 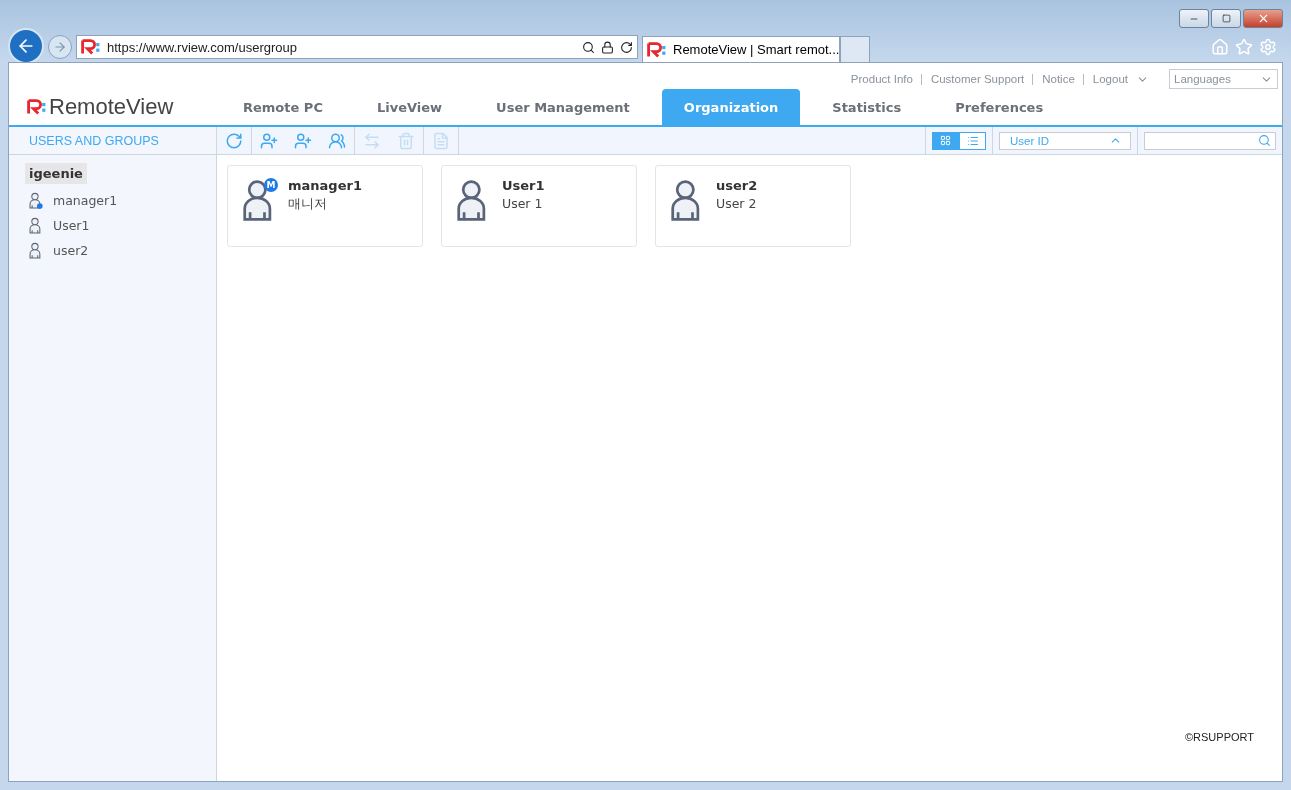 I want to click on tree-item: User1, so click(x=71, y=225).